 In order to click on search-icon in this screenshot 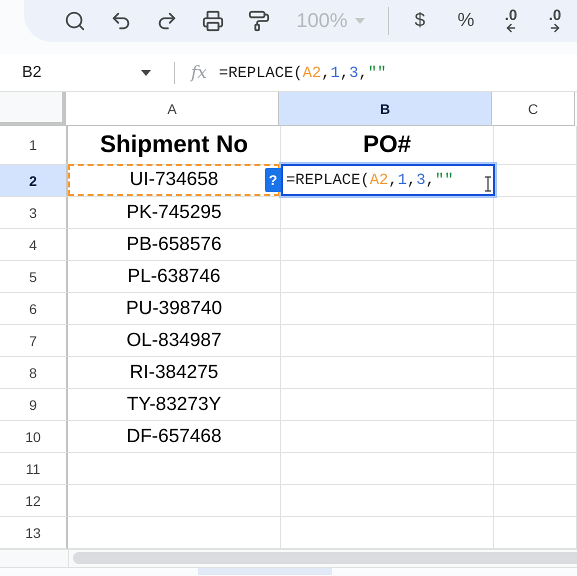, I will do `click(75, 21)`.